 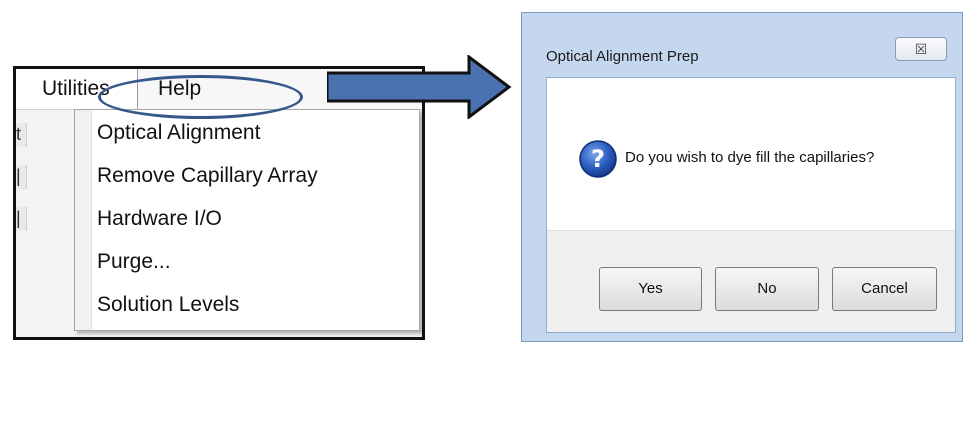 What do you see at coordinates (921, 49) in the screenshot?
I see `close-icon: ☒` at bounding box center [921, 49].